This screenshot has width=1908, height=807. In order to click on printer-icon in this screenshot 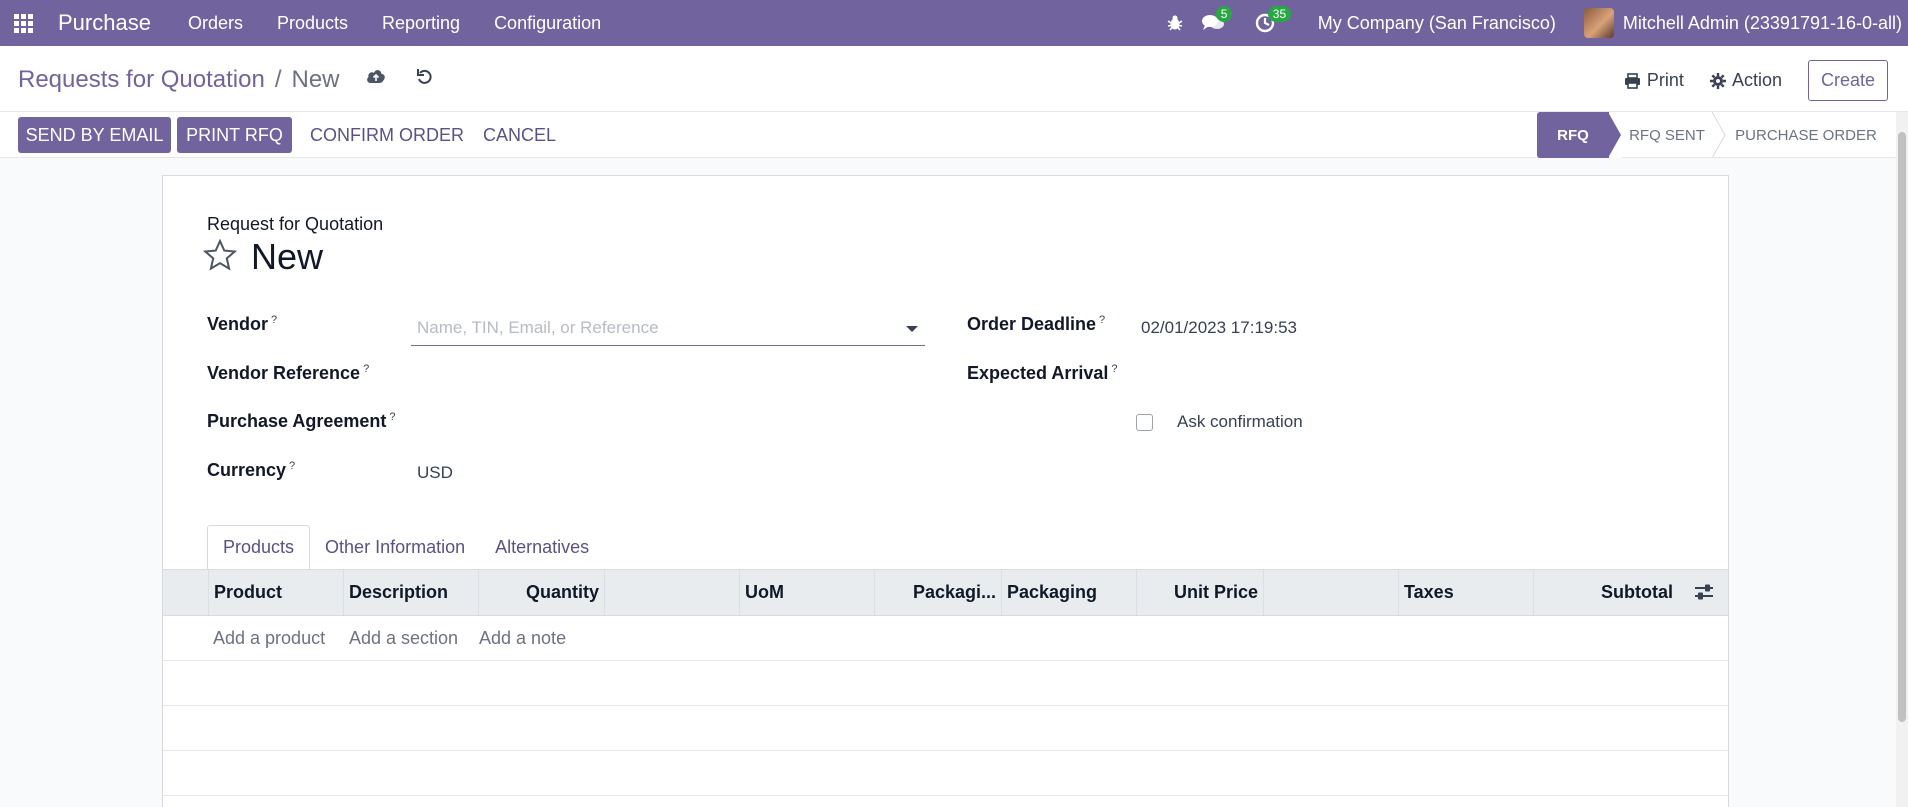, I will do `click(1632, 80)`.